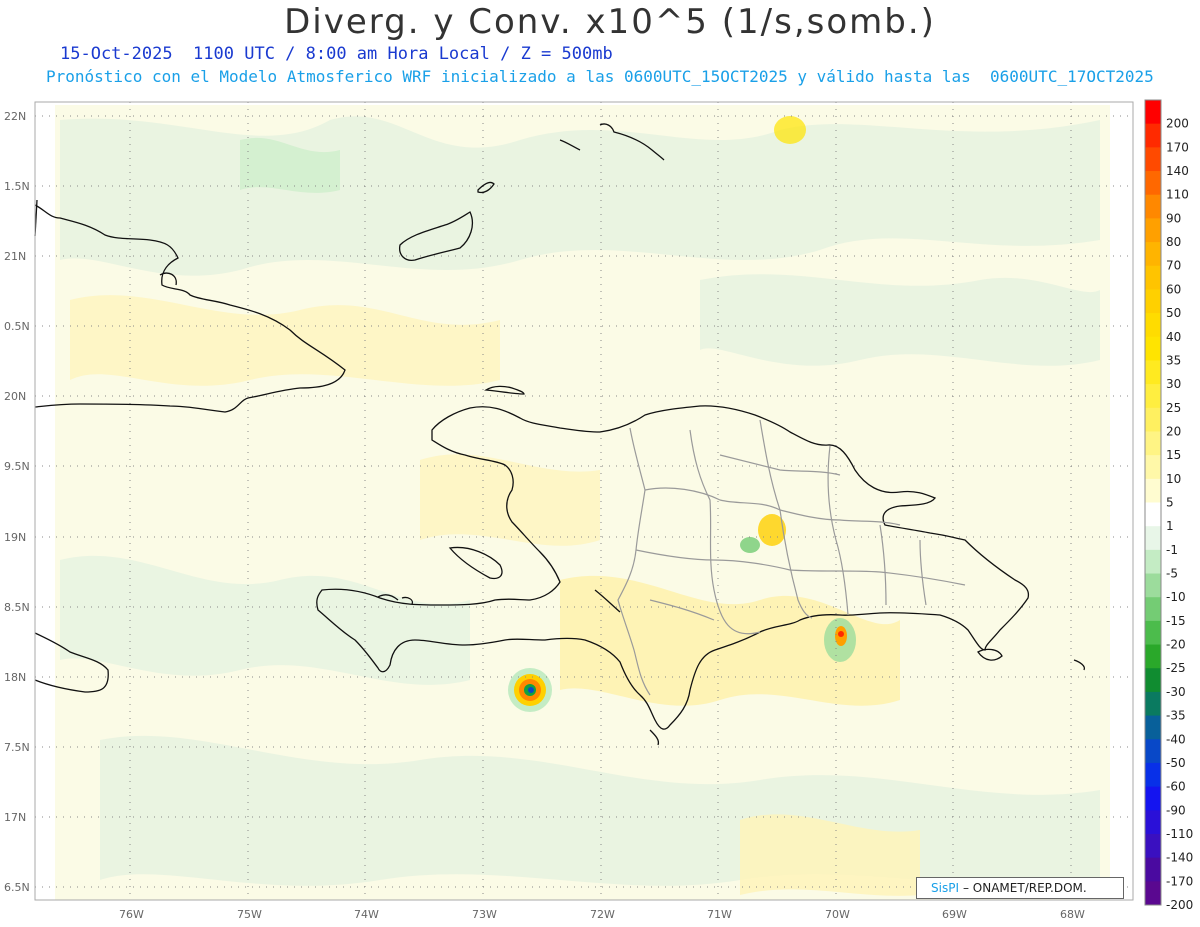 Image resolution: width=1200 pixels, height=927 pixels. What do you see at coordinates (1173, 313) in the screenshot?
I see `colorbar-label: 50` at bounding box center [1173, 313].